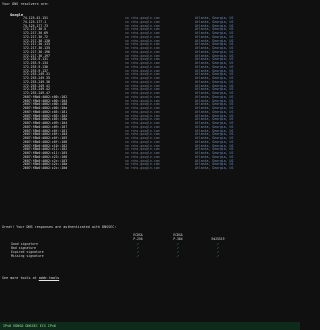 The height and width of the screenshot is (330, 320). Describe the element at coordinates (27, 256) in the screenshot. I see `dnssec-row-label: Missing signature` at that location.